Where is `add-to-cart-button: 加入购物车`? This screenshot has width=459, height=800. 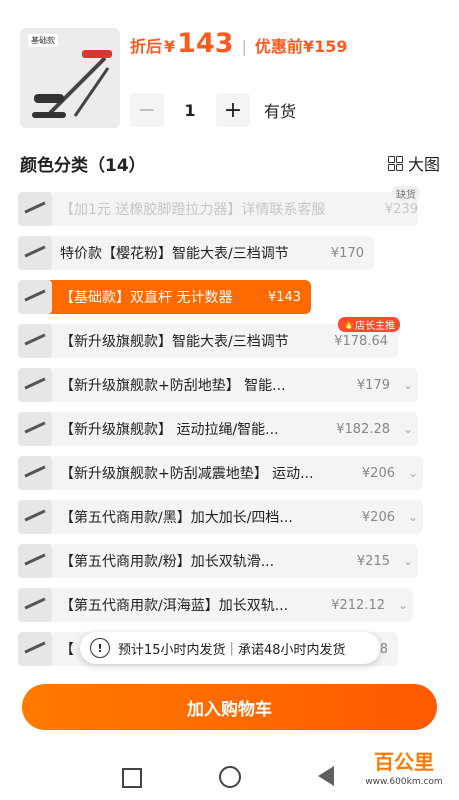
add-to-cart-button: 加入购物车 is located at coordinates (229, 707).